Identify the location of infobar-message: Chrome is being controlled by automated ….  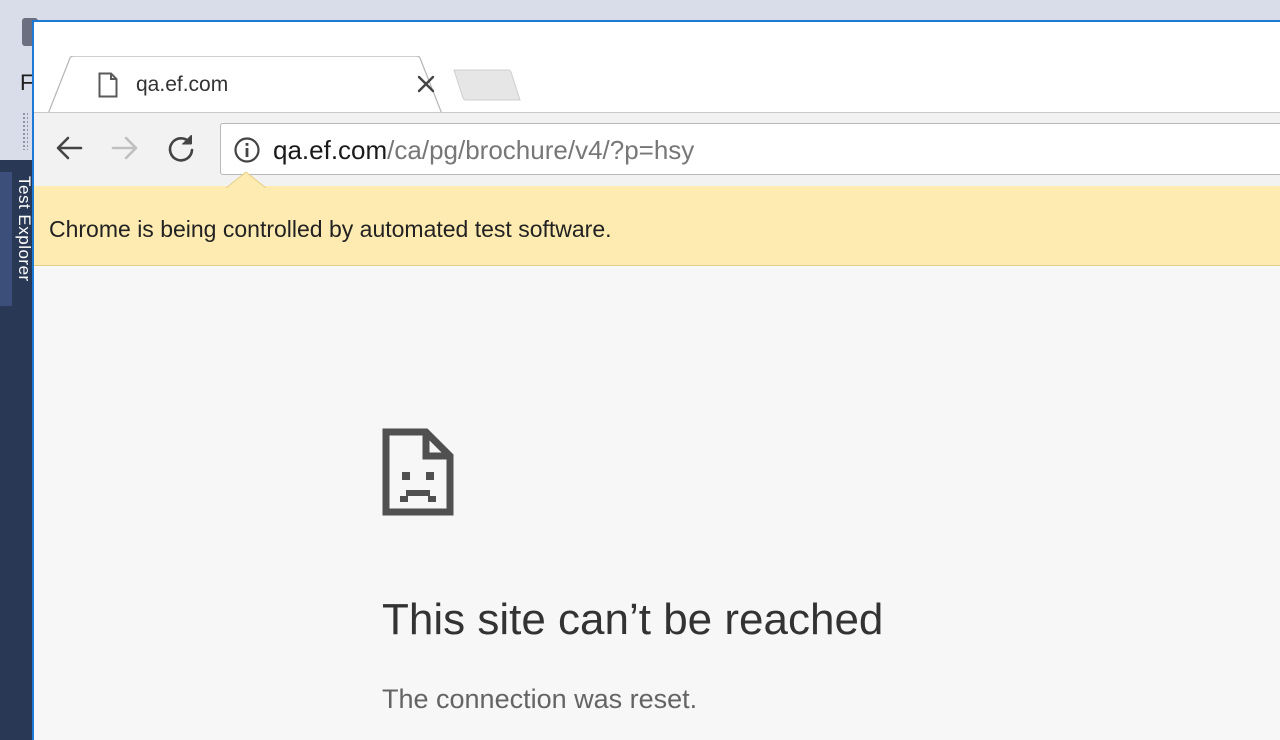
(330, 229).